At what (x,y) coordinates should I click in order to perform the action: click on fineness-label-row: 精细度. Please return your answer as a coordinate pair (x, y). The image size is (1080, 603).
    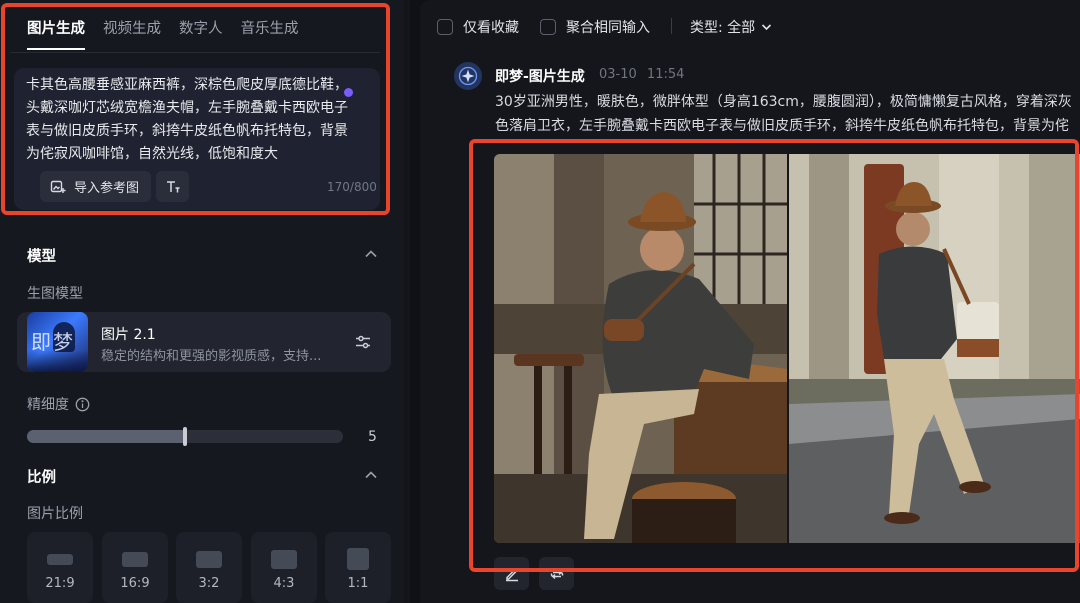
    Looking at the image, I should click on (58, 404).